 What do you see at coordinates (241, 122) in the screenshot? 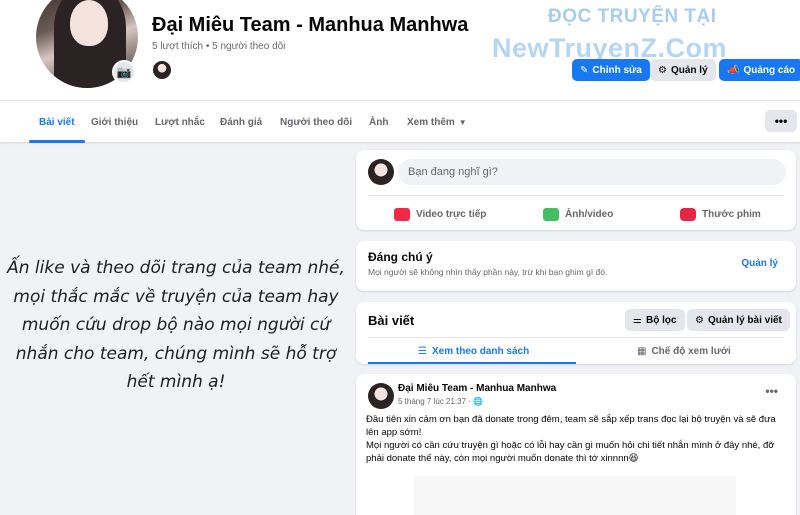
I see `tab-reviews: Đánh giá` at bounding box center [241, 122].